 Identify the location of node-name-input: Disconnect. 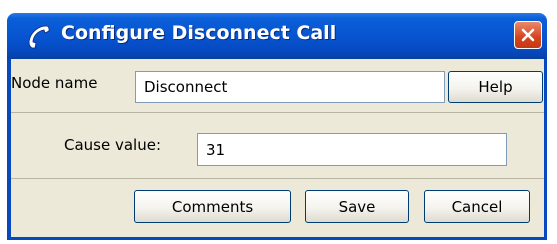
(290, 87).